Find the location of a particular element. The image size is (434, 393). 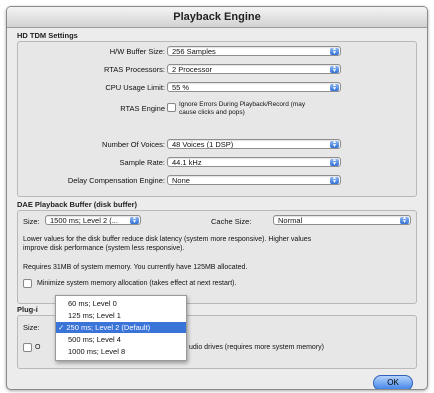

dae-size-select: 1500 ms; Level 2 (... ▲ ▼ is located at coordinates (93, 220).